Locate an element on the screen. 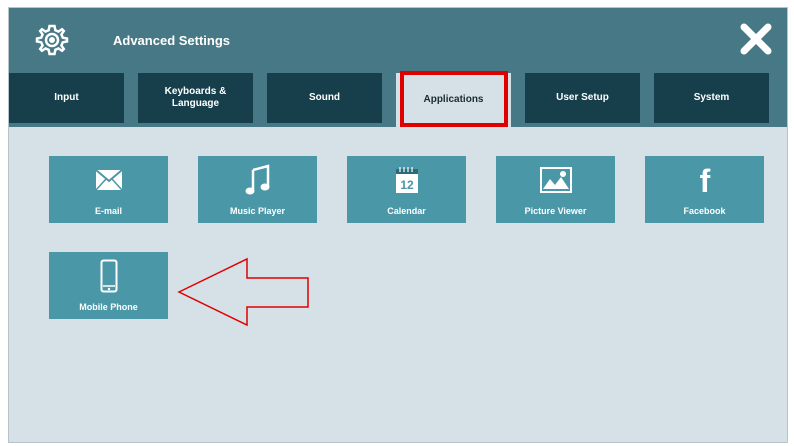 This screenshot has height=446, width=794. tab-user-setup: User Setup is located at coordinates (582, 98).